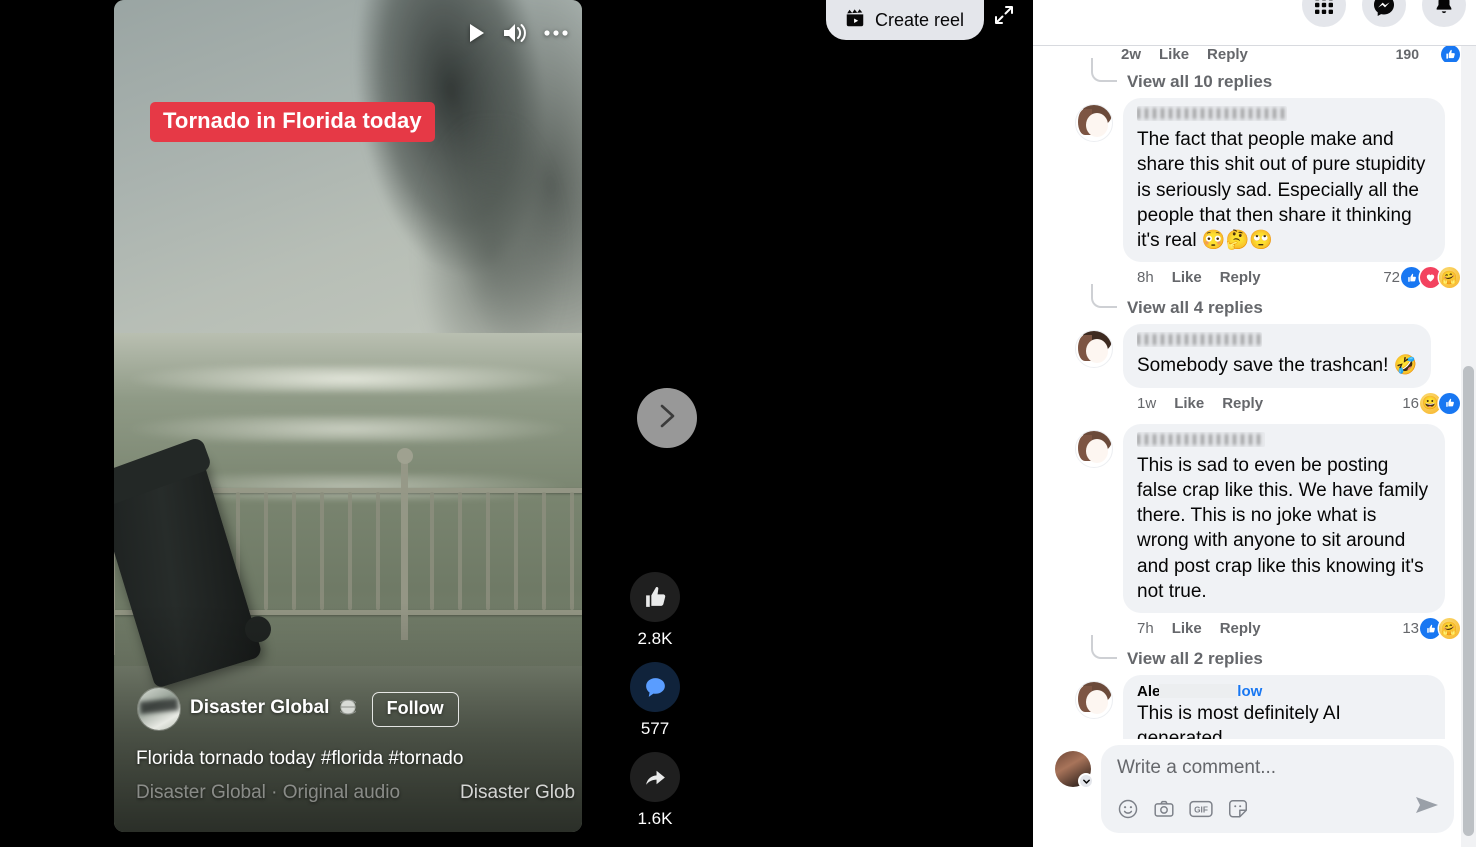 This screenshot has width=1476, height=847. I want to click on partial-comment-reply: Reply, so click(1227, 54).